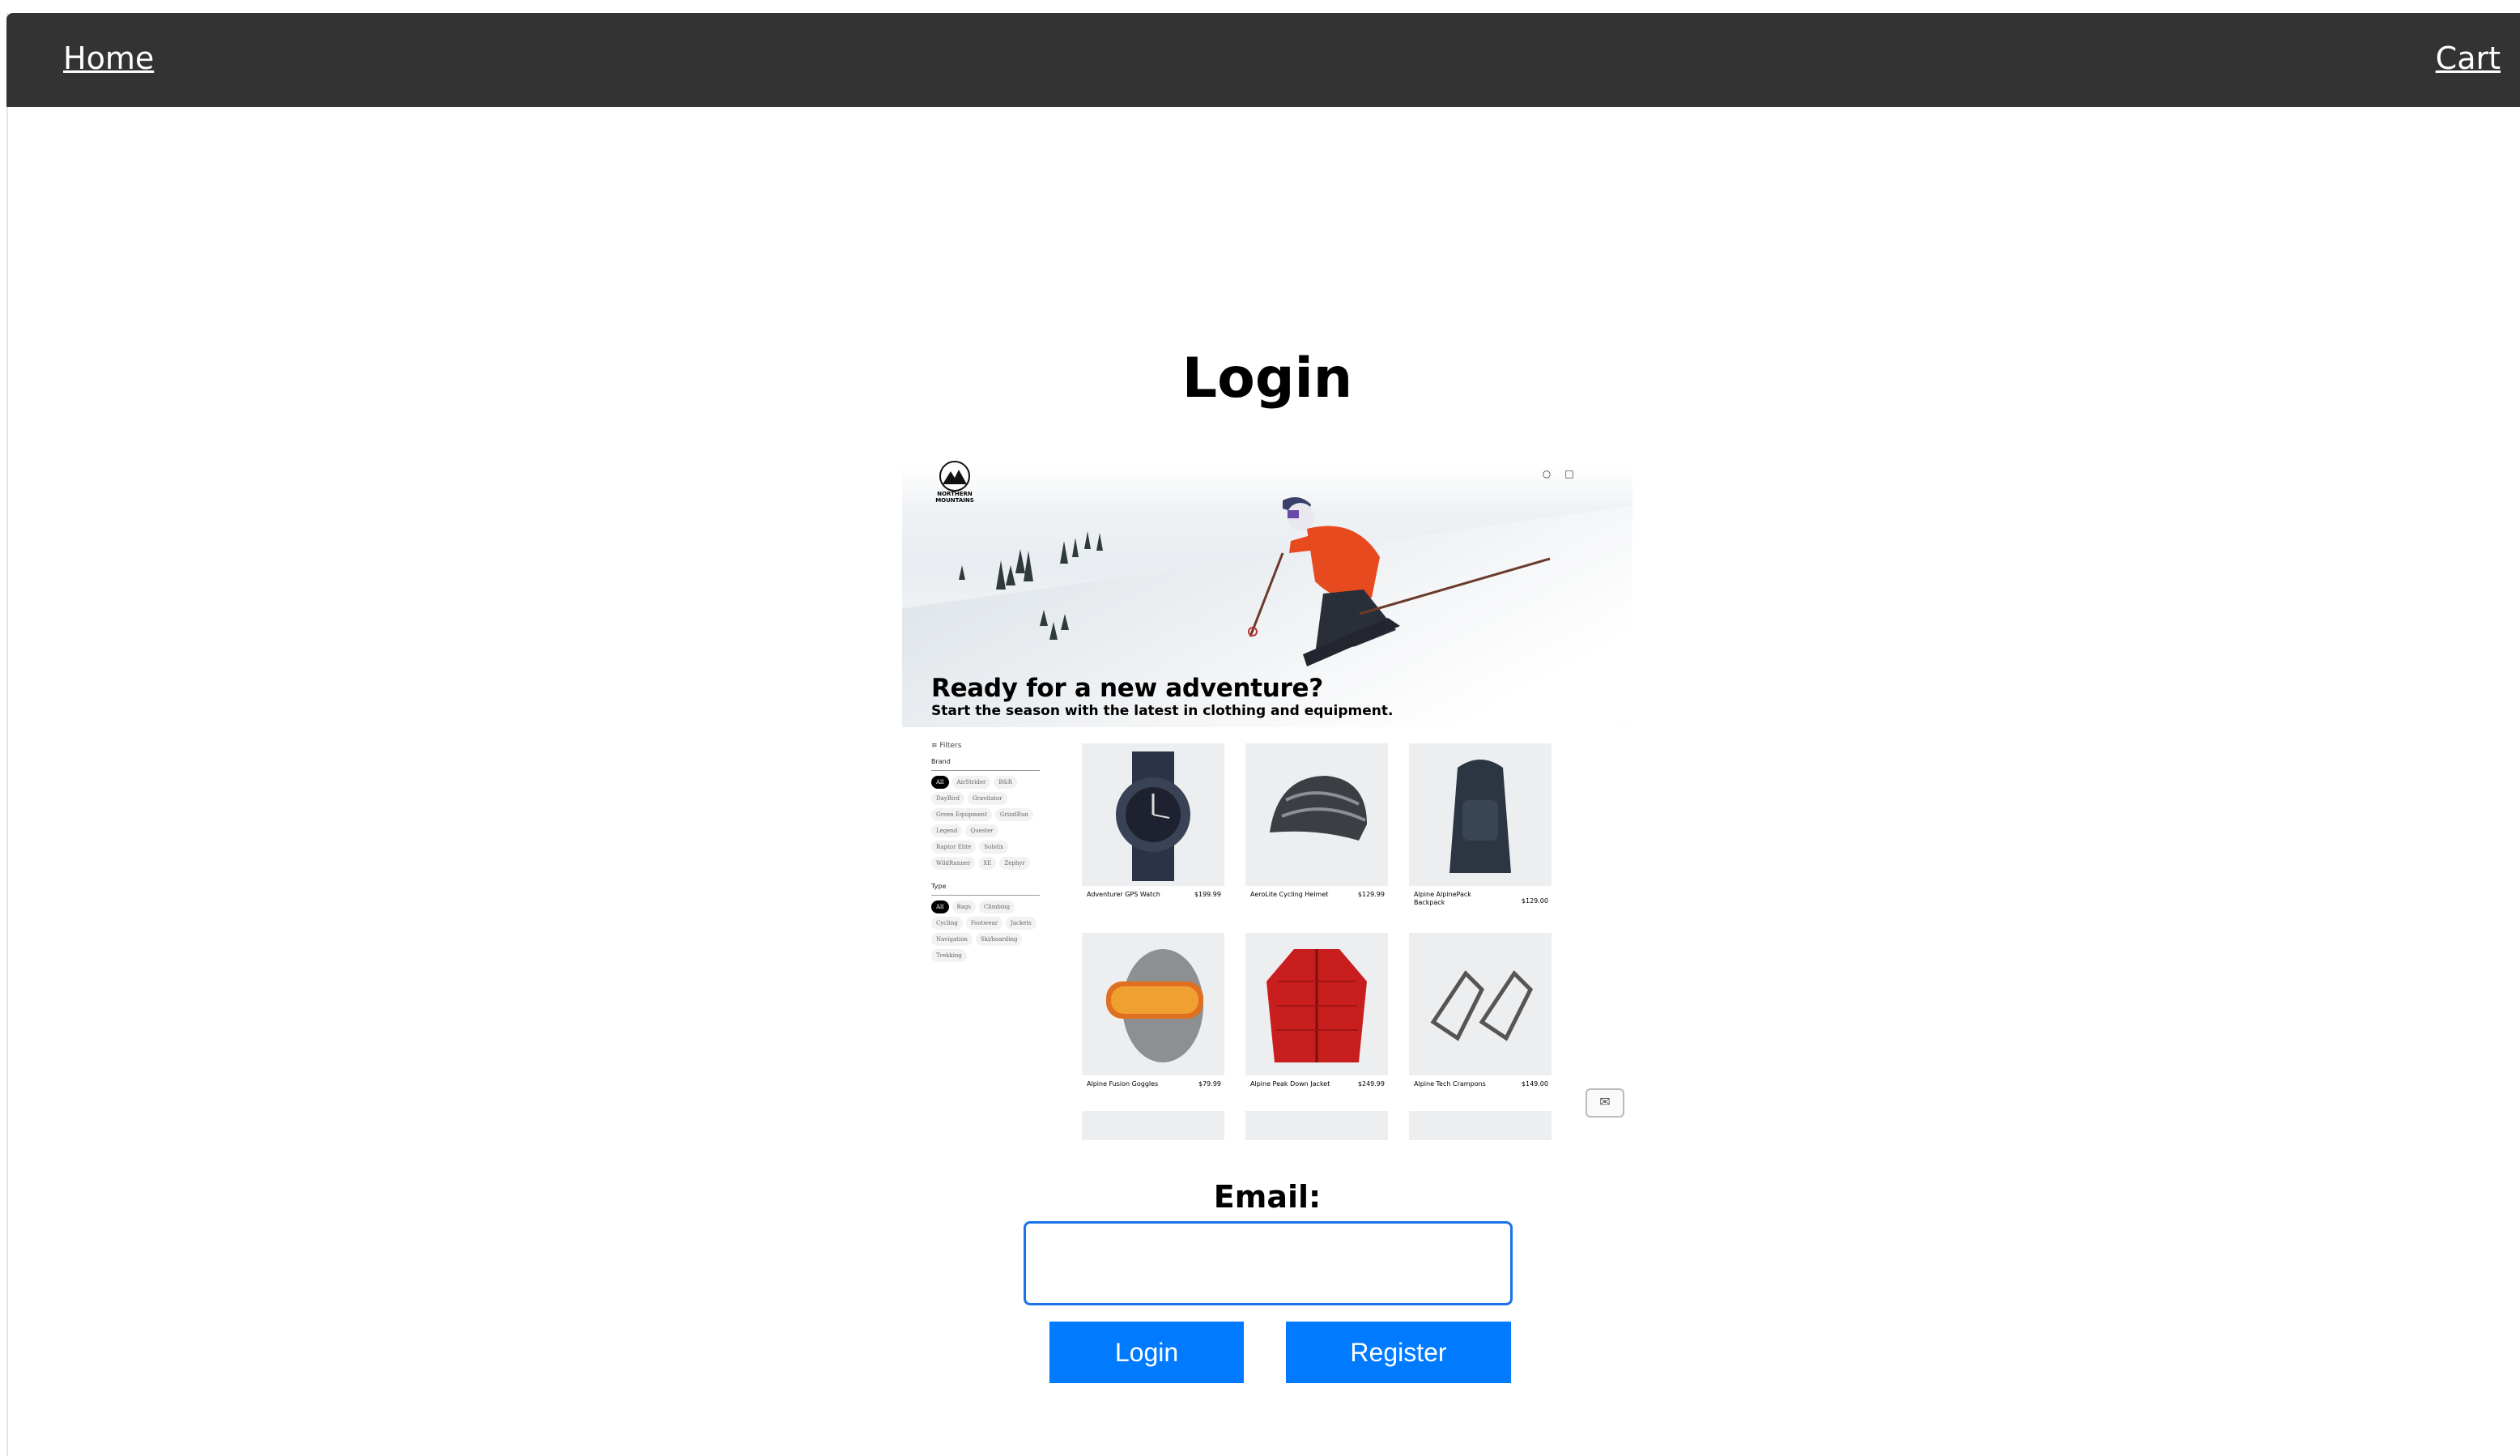  I want to click on filter-chip: Climbing, so click(997, 907).